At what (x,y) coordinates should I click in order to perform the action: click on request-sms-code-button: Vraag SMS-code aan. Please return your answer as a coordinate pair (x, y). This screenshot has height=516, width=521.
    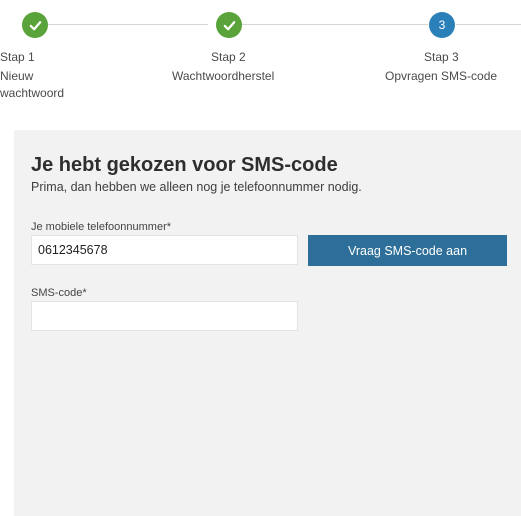
    Looking at the image, I should click on (407, 250).